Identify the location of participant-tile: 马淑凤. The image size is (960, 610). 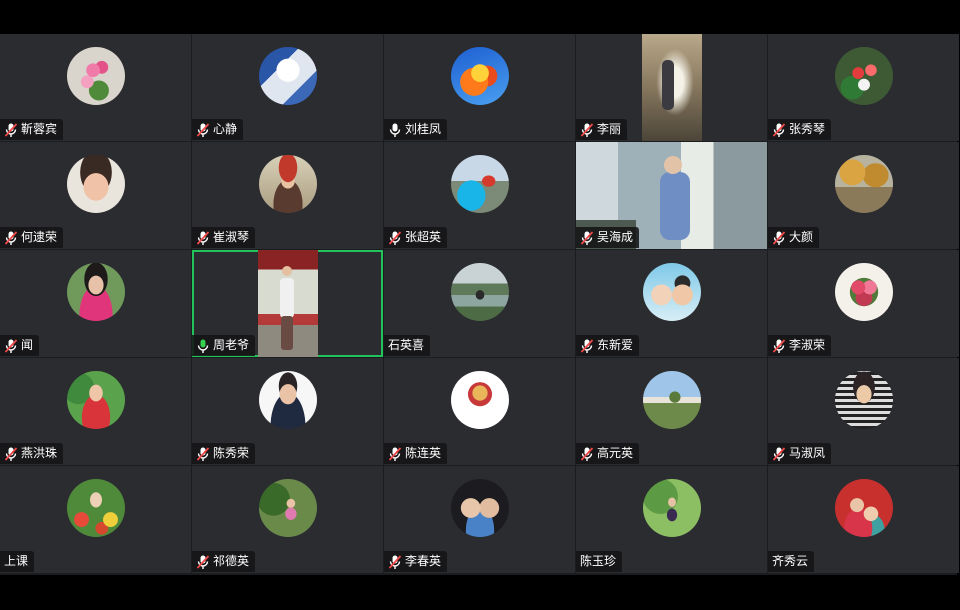
(863, 411).